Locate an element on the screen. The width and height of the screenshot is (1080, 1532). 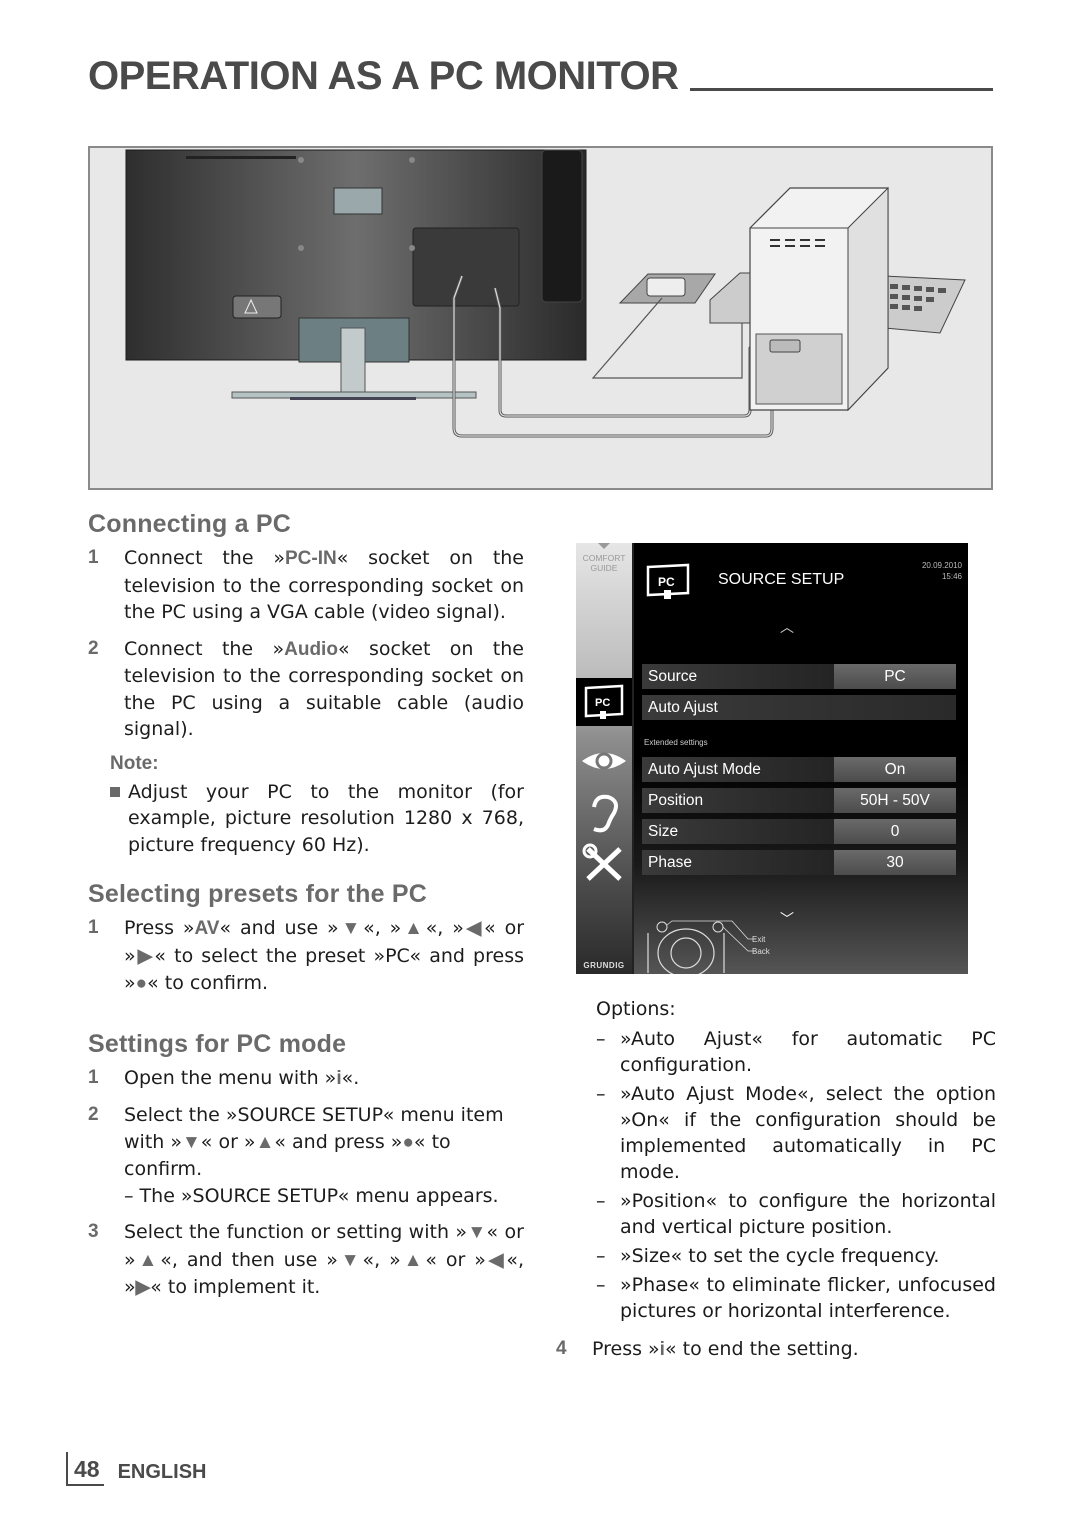
note-label: Note: is located at coordinates (134, 763).